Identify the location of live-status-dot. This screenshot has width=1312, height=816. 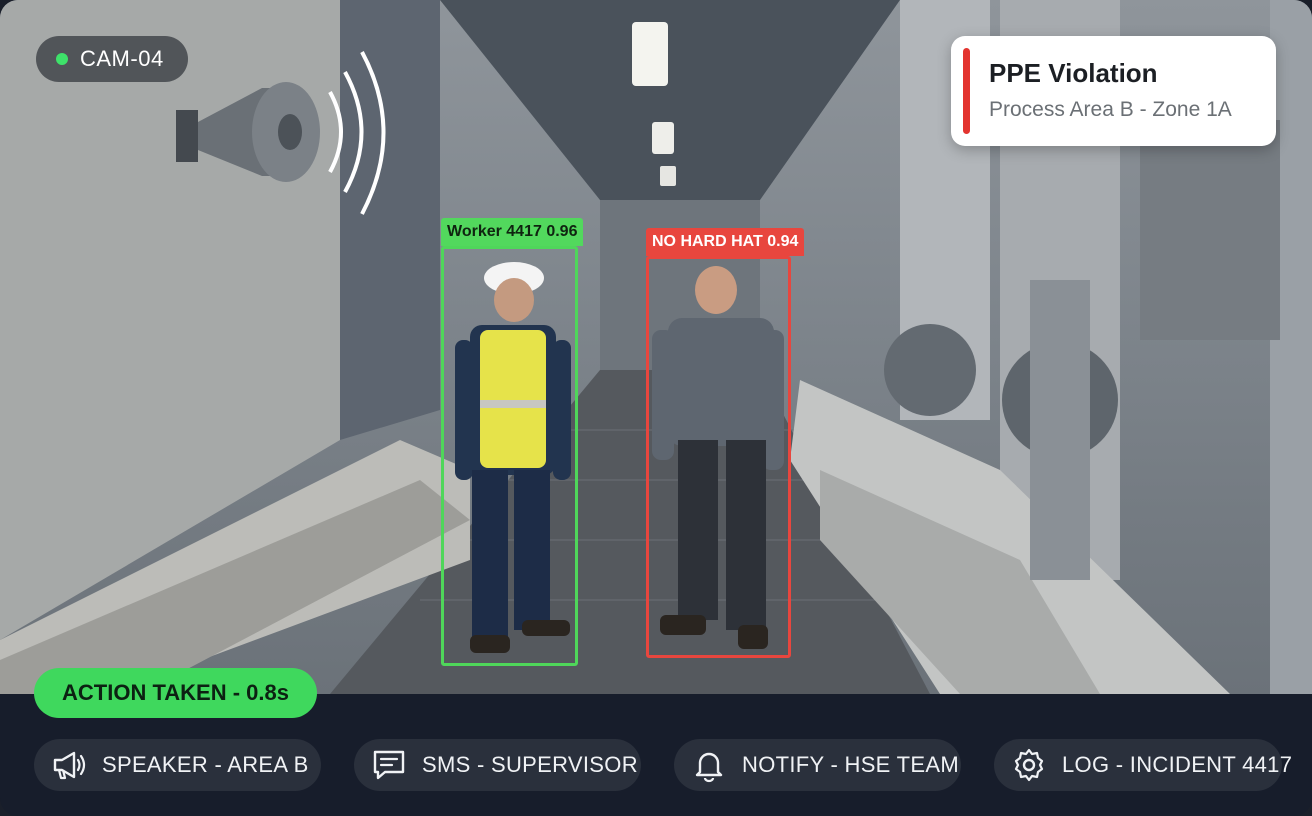
(62, 59).